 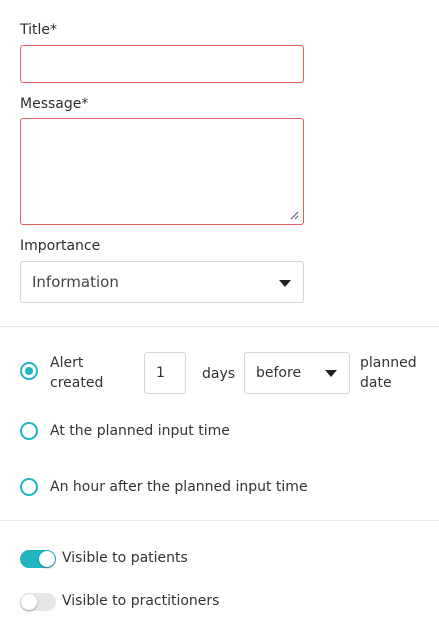 I want to click on days-label: days, so click(x=219, y=374).